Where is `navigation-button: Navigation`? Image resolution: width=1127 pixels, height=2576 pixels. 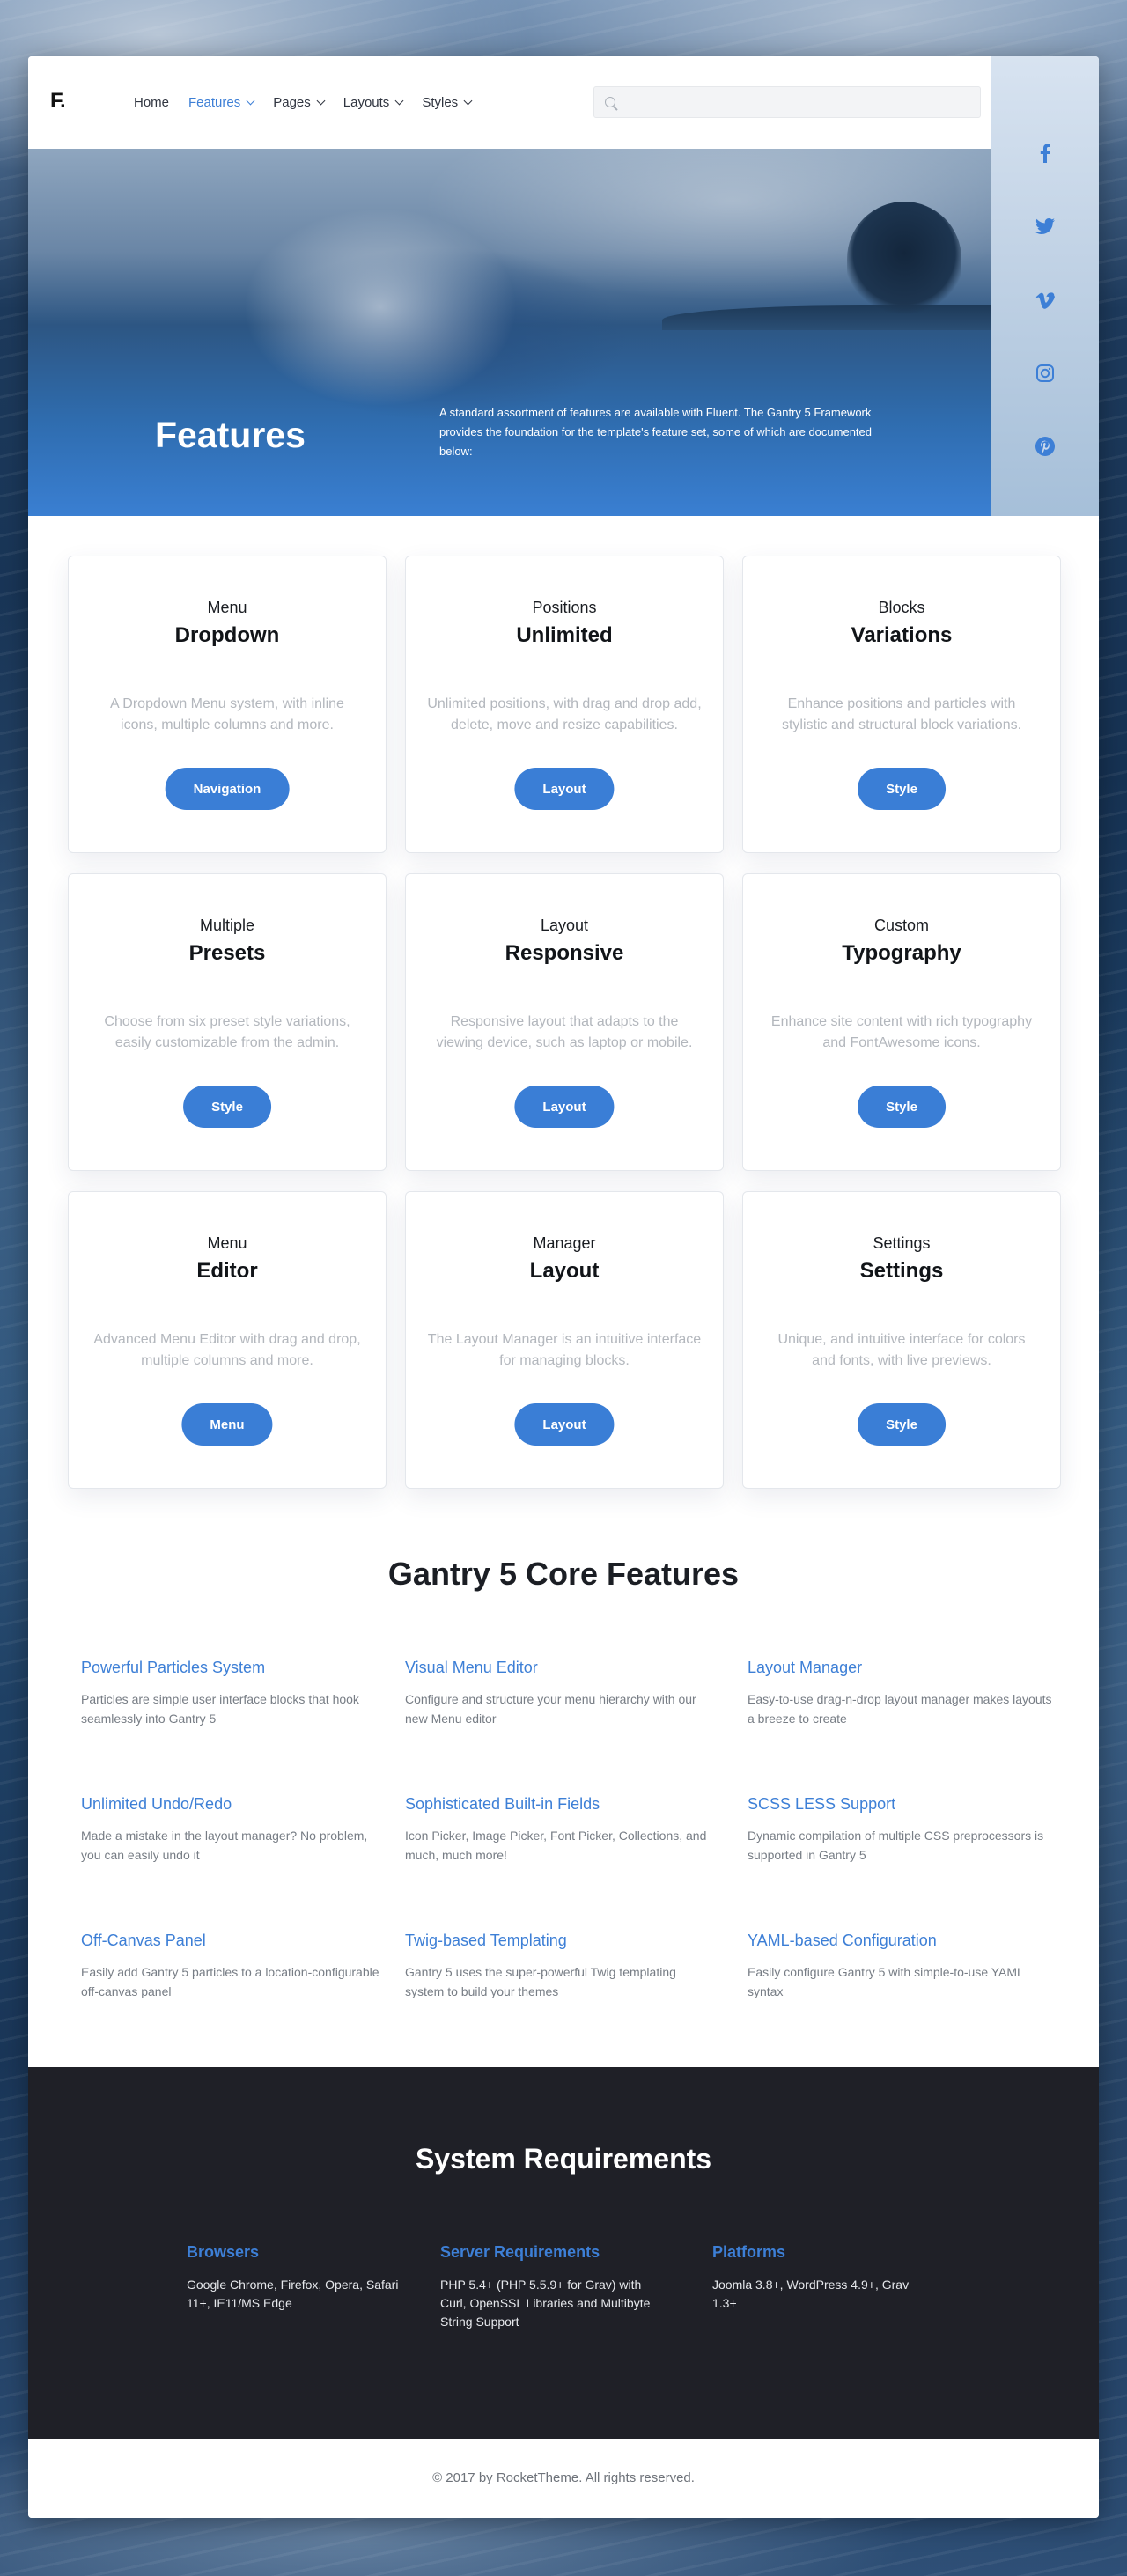
navigation-button: Navigation is located at coordinates (228, 789).